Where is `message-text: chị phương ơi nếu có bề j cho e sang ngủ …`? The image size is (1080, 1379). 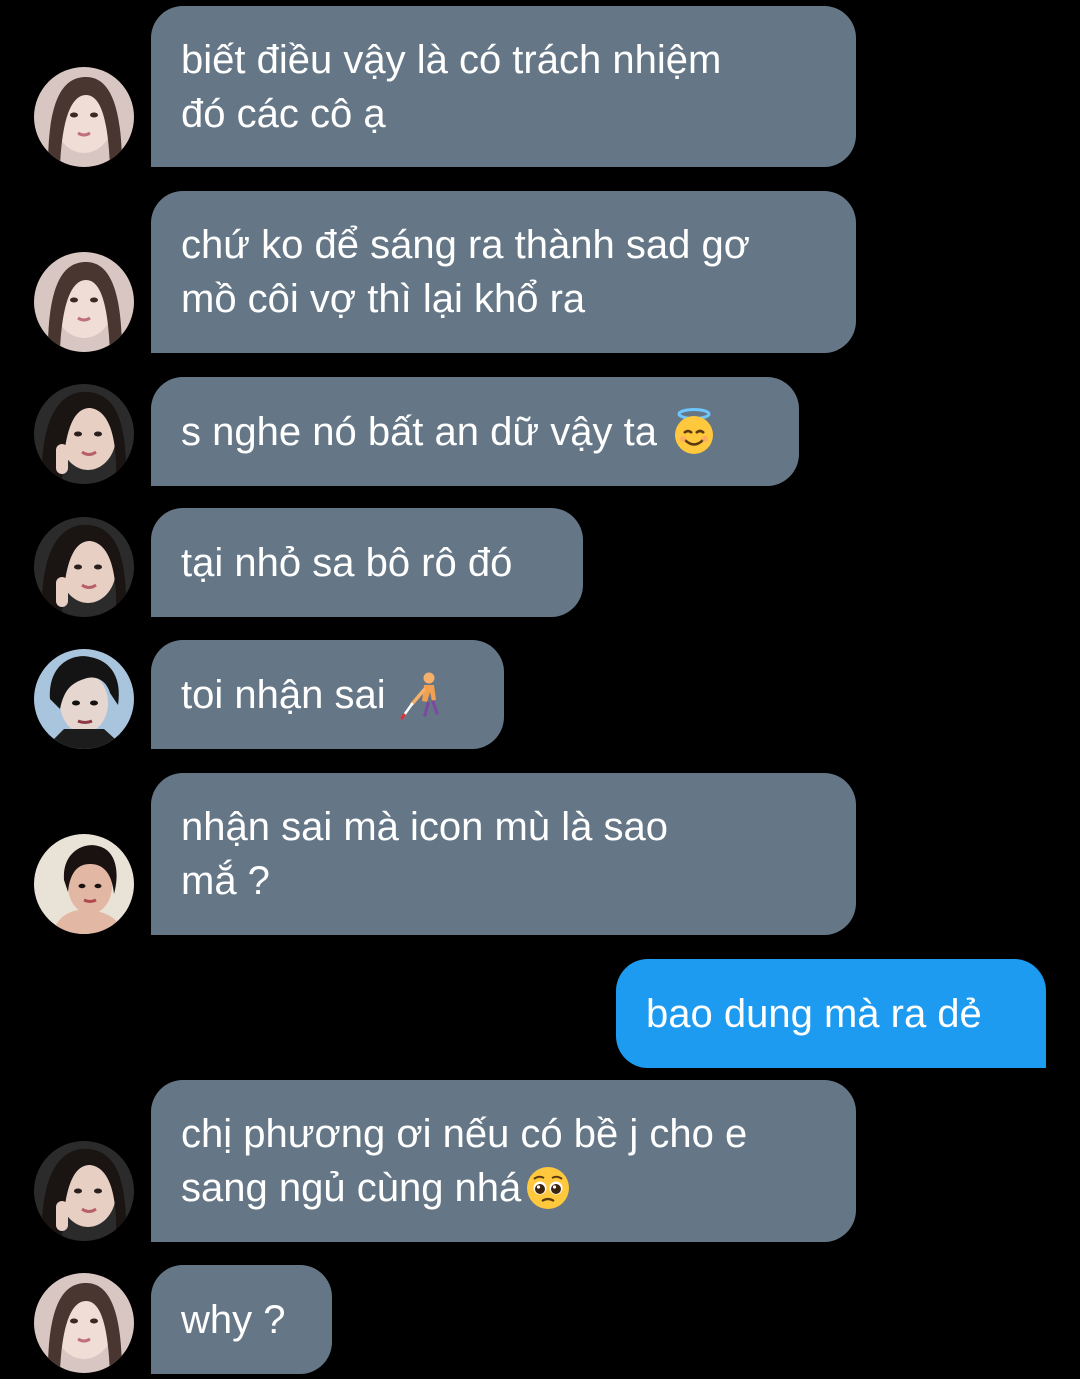 message-text: chị phương ơi nếu có bề j cho e sang ngủ … is located at coordinates (464, 1161).